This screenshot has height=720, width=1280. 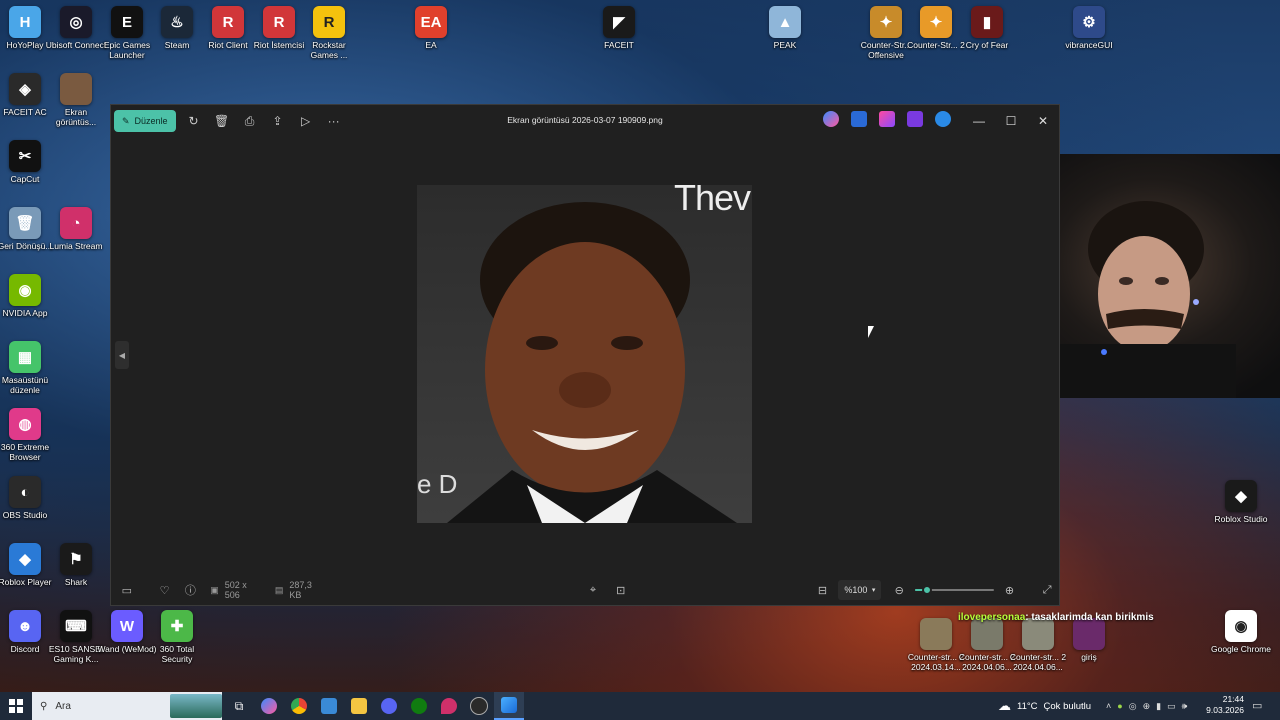 What do you see at coordinates (194, 121) in the screenshot?
I see `rotate-icon: ↻` at bounding box center [194, 121].